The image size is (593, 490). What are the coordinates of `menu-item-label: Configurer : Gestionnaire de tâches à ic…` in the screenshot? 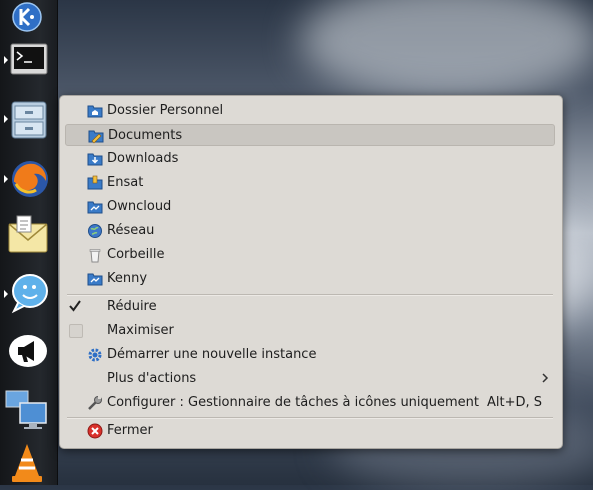 It's located at (293, 402).